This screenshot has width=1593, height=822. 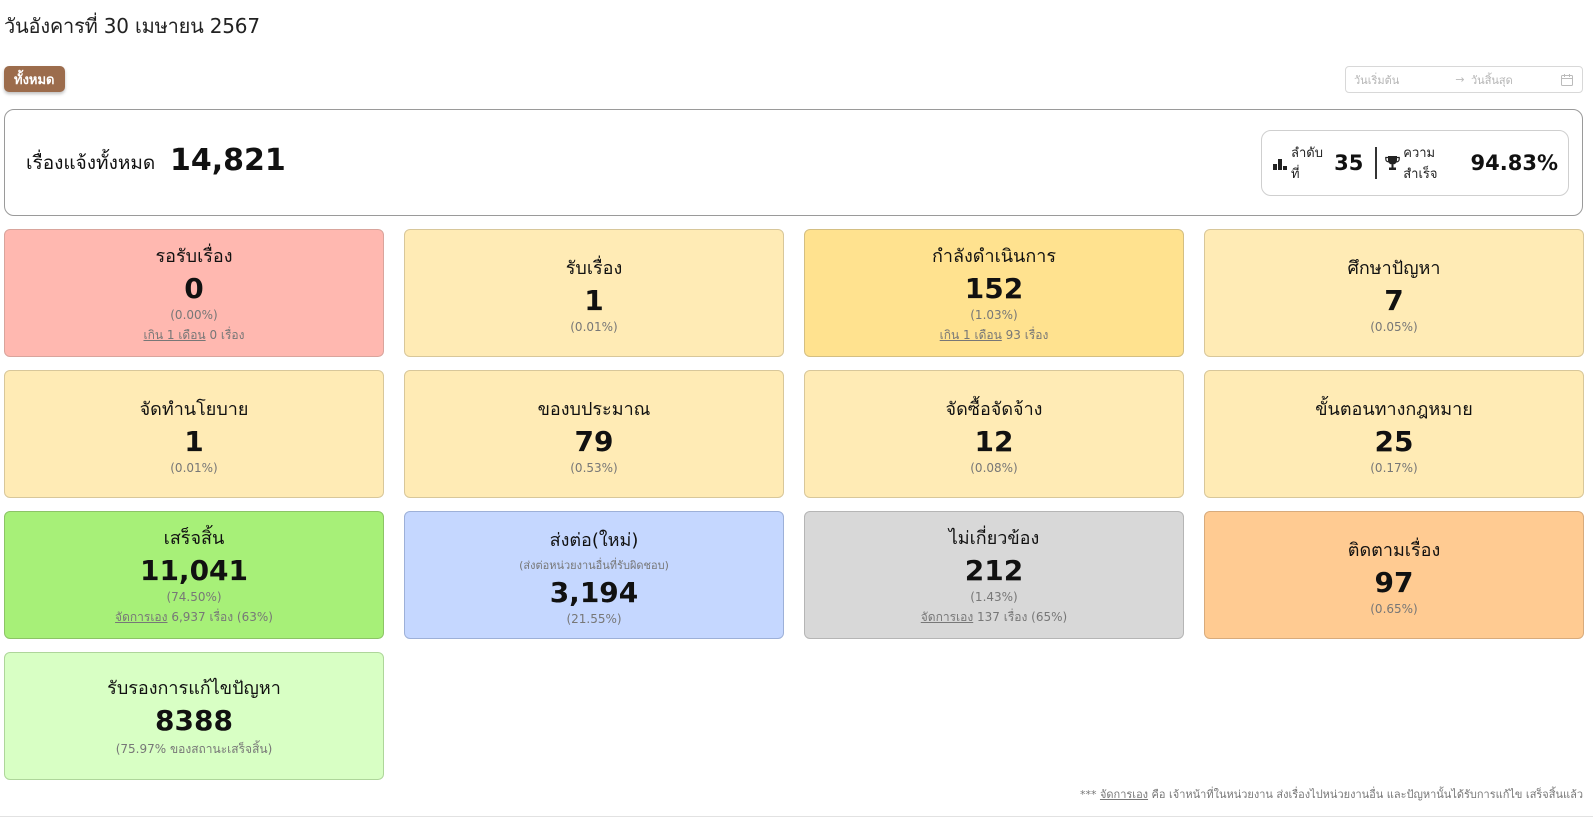 What do you see at coordinates (594, 467) in the screenshot?
I see `card-percent: (0.53%)` at bounding box center [594, 467].